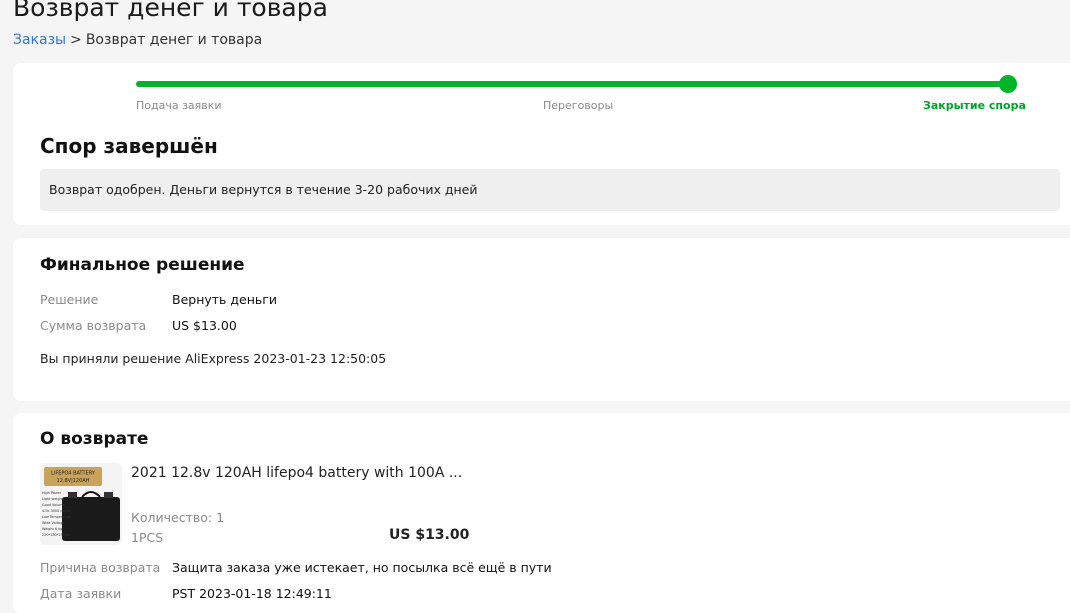 The height and width of the screenshot is (613, 1070). Describe the element at coordinates (170, 11) in the screenshot. I see `page-title: Возврат денег и товара` at that location.